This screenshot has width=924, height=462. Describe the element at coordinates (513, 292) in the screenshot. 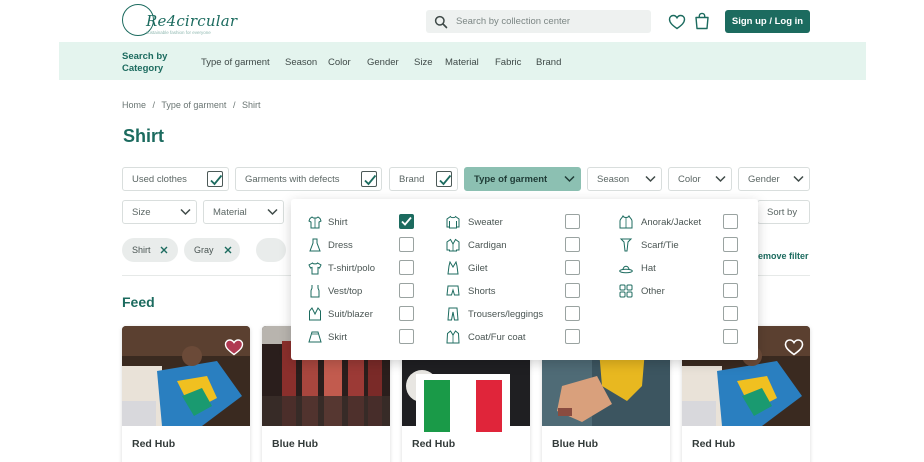

I see `garment-option-shorts: Shorts` at that location.